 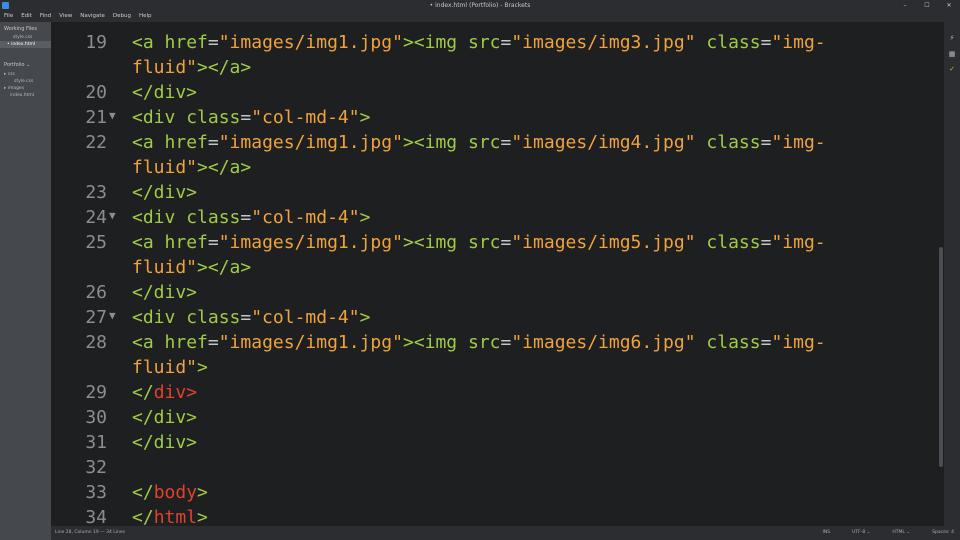 What do you see at coordinates (25, 88) in the screenshot?
I see `tree-folder-images: ▸ images` at bounding box center [25, 88].